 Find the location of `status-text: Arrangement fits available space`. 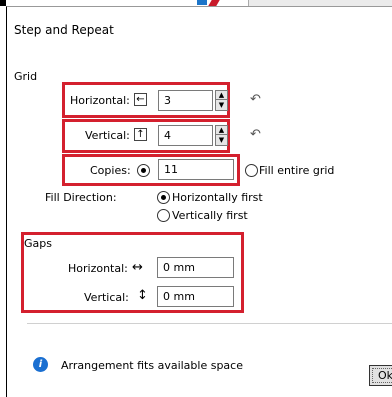

status-text: Arrangement fits available space is located at coordinates (152, 365).